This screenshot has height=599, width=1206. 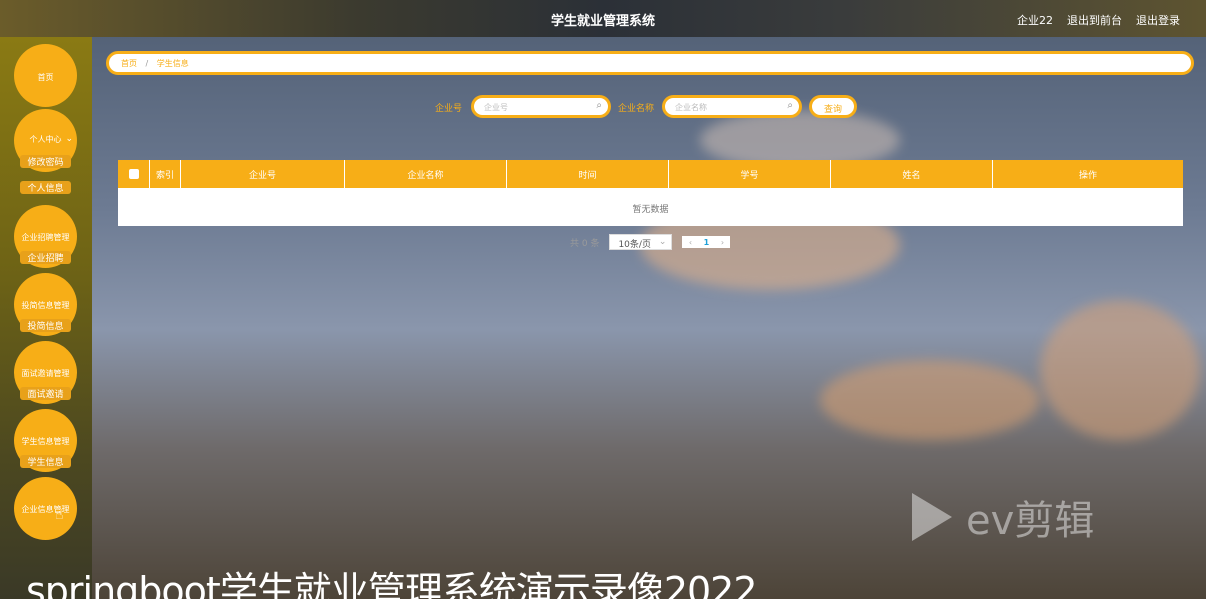 What do you see at coordinates (1030, 521) in the screenshot?
I see `watermark-text: ev剪辑` at bounding box center [1030, 521].